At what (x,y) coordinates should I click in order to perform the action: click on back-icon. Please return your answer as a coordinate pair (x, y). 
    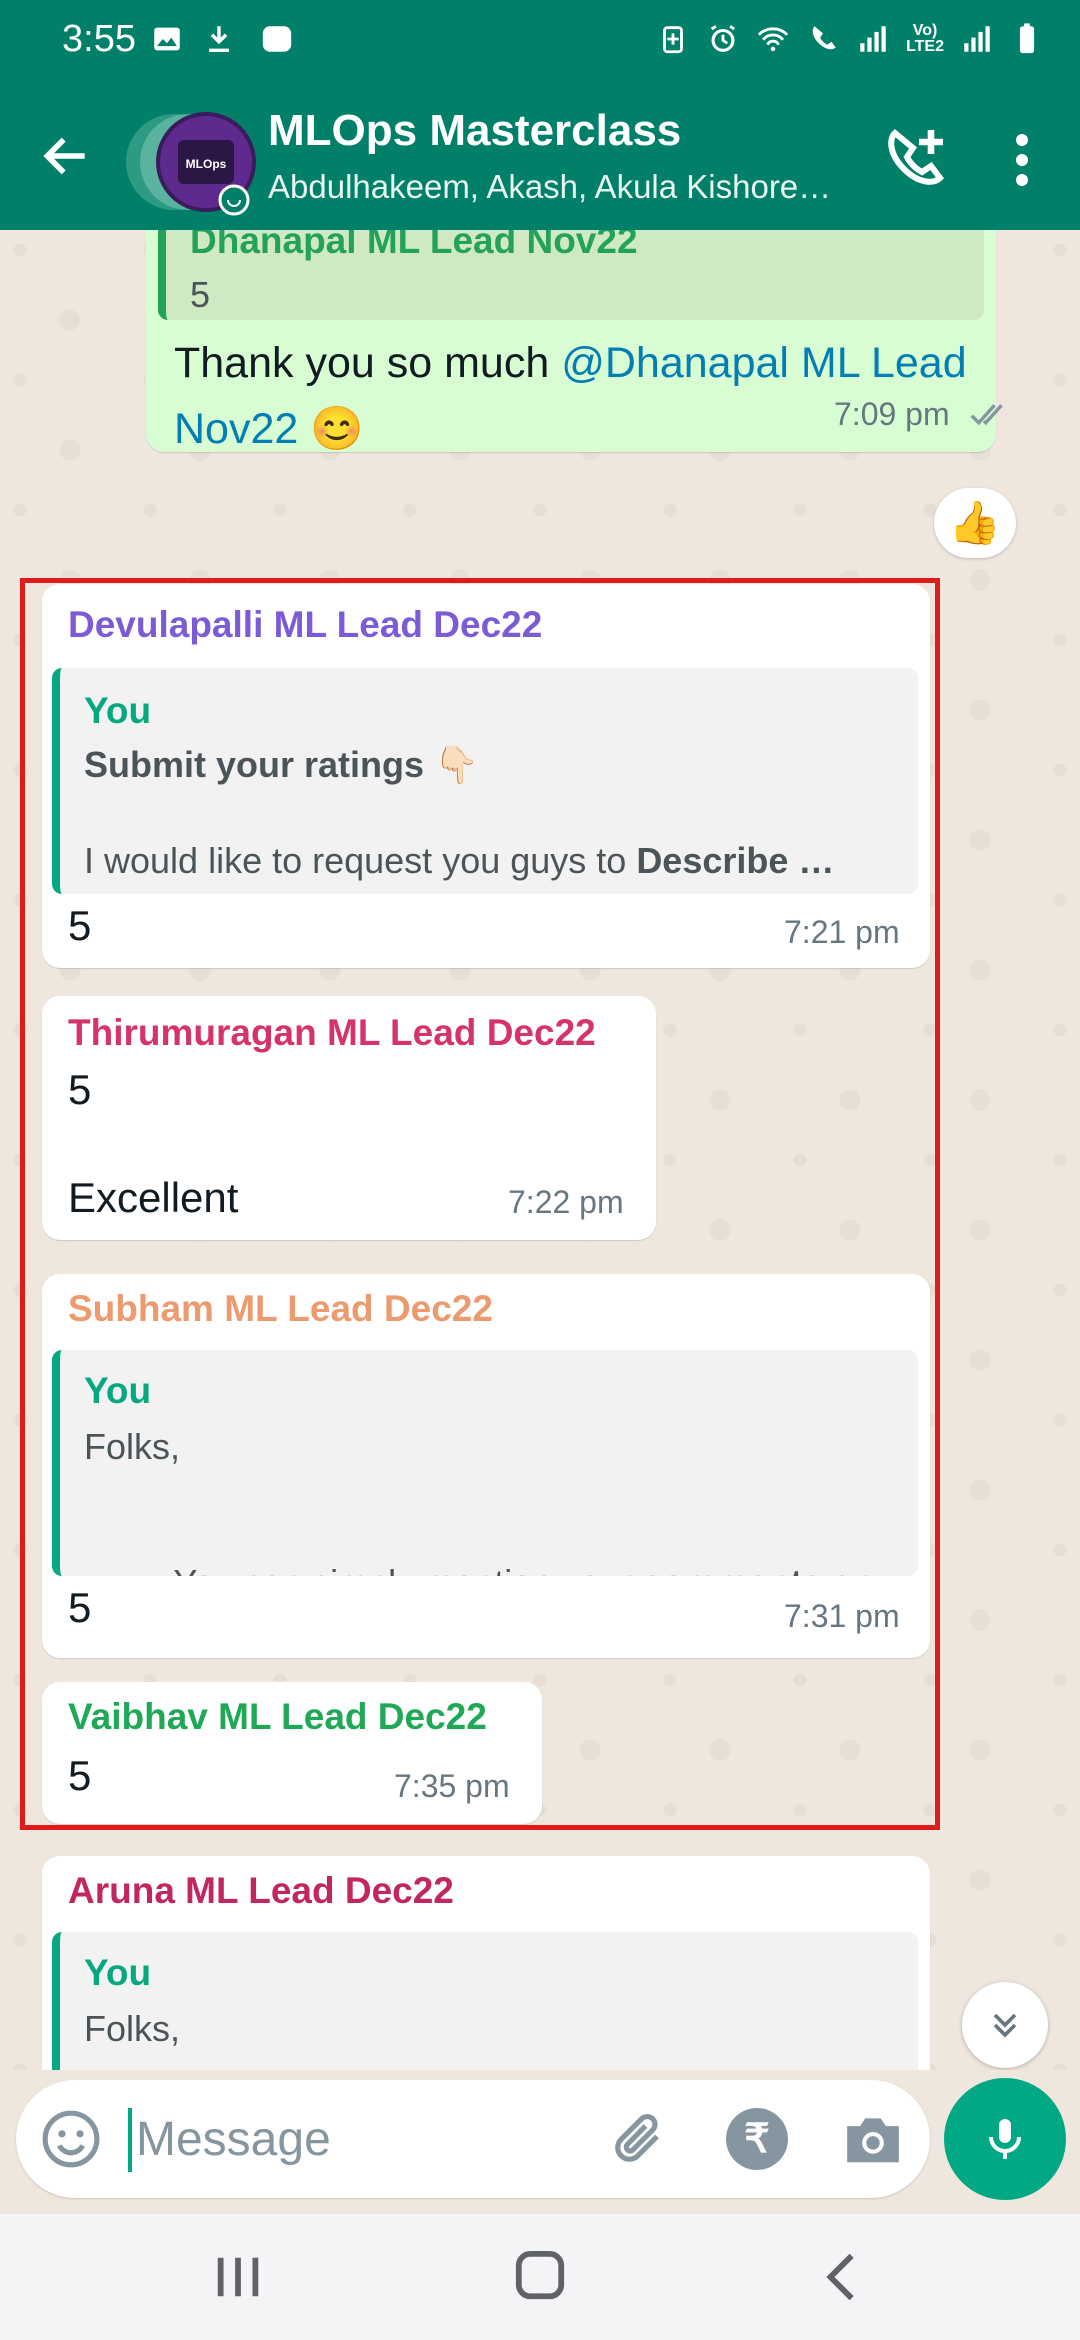
    Looking at the image, I should click on (842, 2277).